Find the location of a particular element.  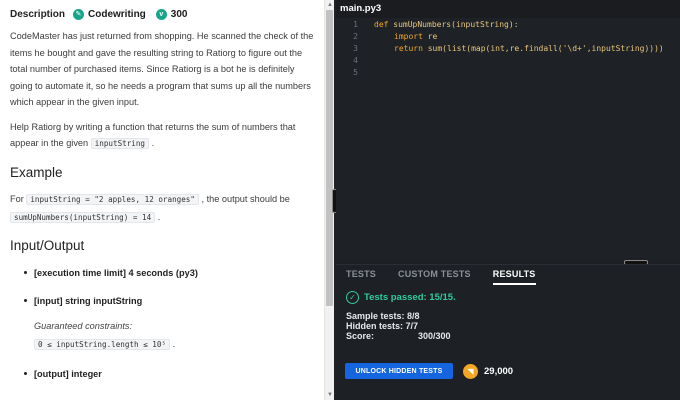

hidden-tests-value: 7/7 is located at coordinates (412, 326).